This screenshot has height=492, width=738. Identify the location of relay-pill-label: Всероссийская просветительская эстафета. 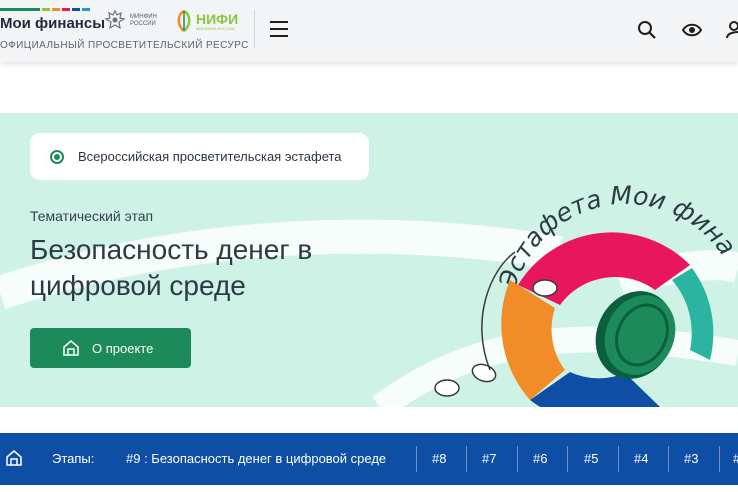
(210, 156).